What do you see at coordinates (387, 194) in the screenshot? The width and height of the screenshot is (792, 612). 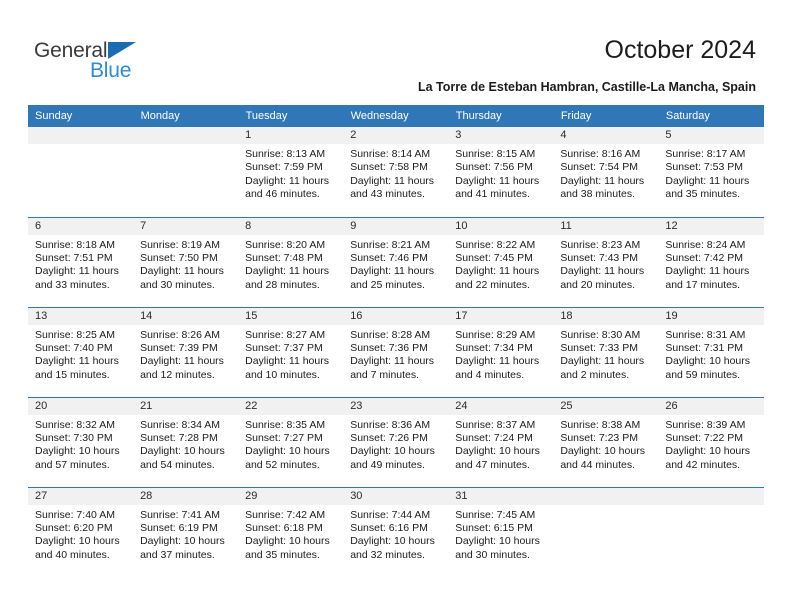 I see `day-info-line: and 43 minutes.` at bounding box center [387, 194].